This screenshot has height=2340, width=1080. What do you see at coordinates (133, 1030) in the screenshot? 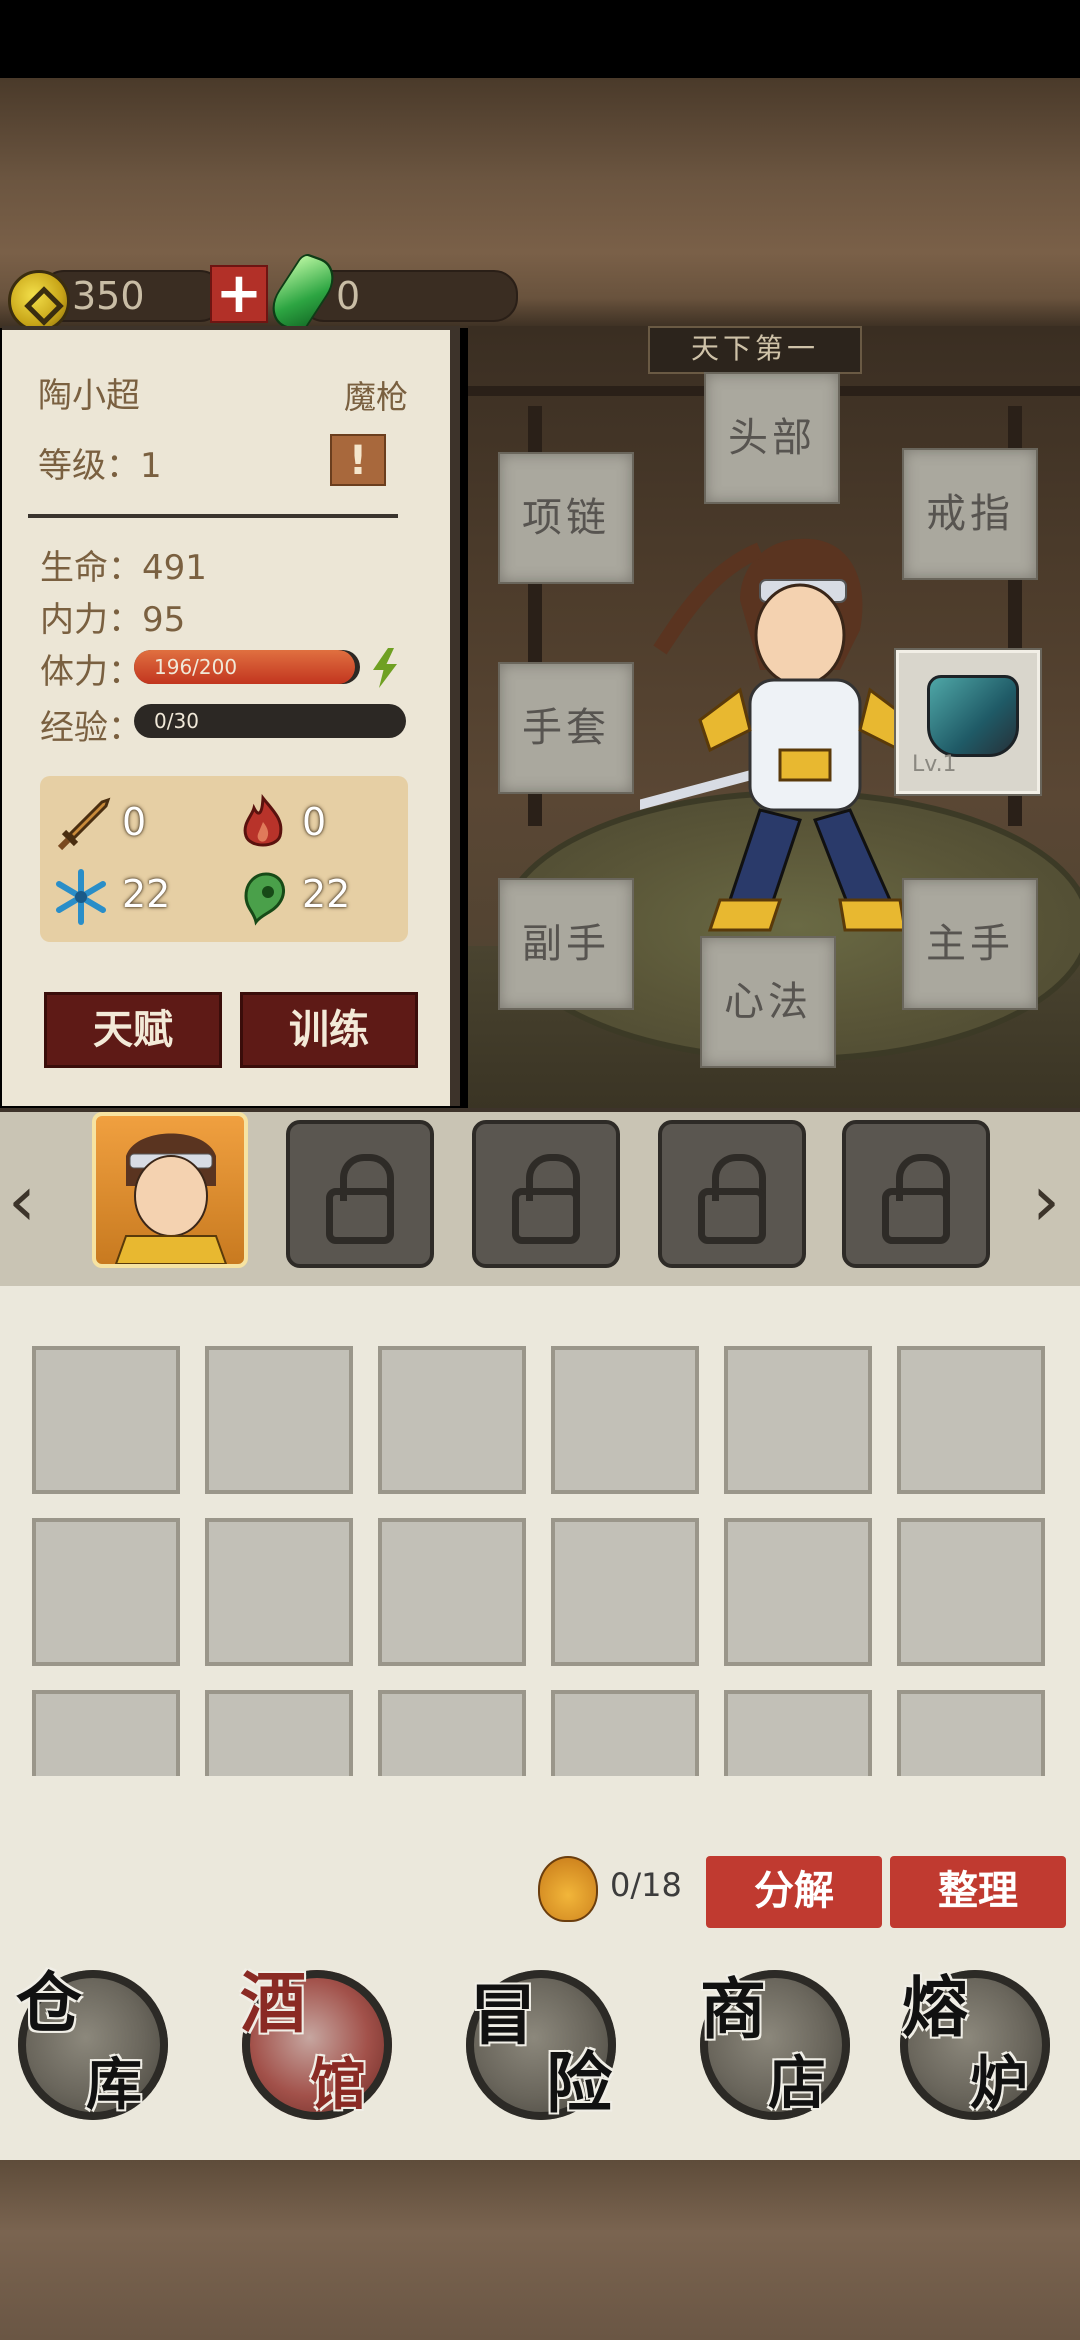
I see `talent-button: 天赋` at bounding box center [133, 1030].